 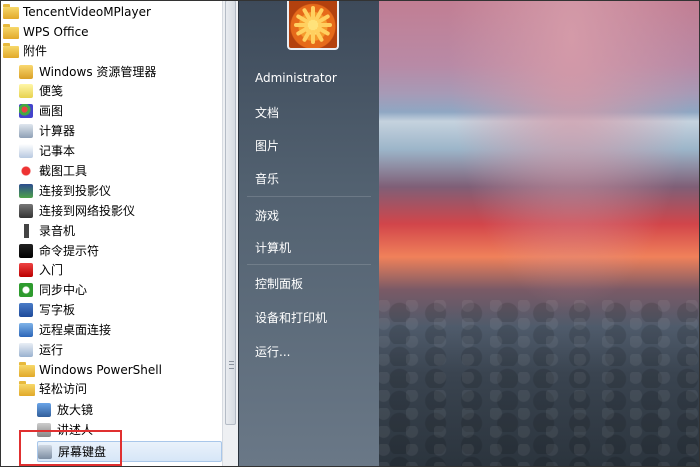 I want to click on program-item: 记事本, so click(x=114, y=150).